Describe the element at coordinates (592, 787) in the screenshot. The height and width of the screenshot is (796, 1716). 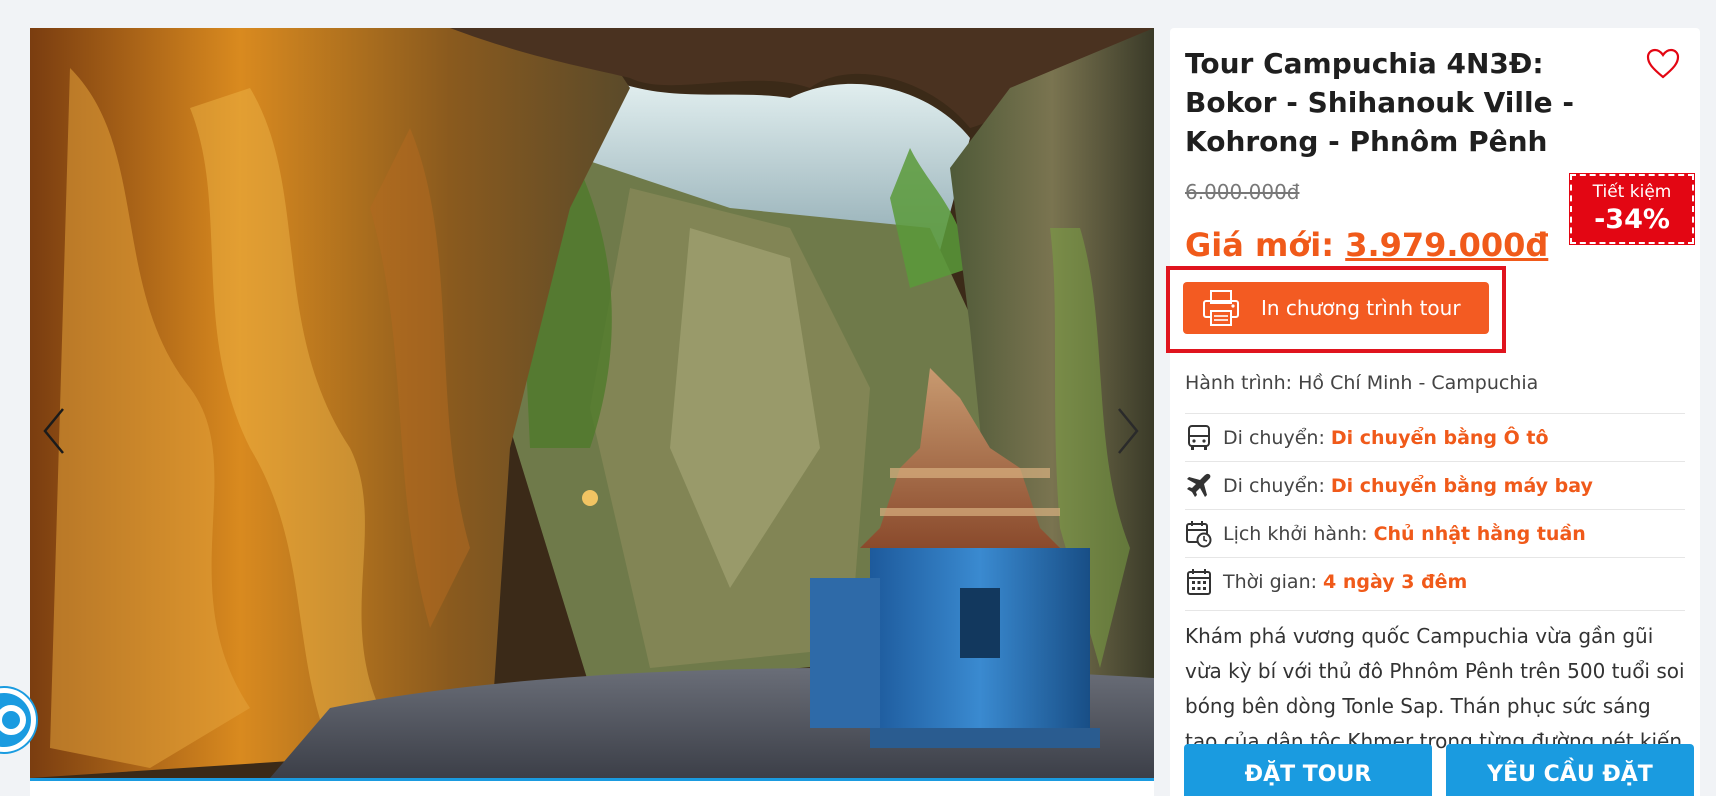
I see `gallery-thumbnail-strip` at that location.